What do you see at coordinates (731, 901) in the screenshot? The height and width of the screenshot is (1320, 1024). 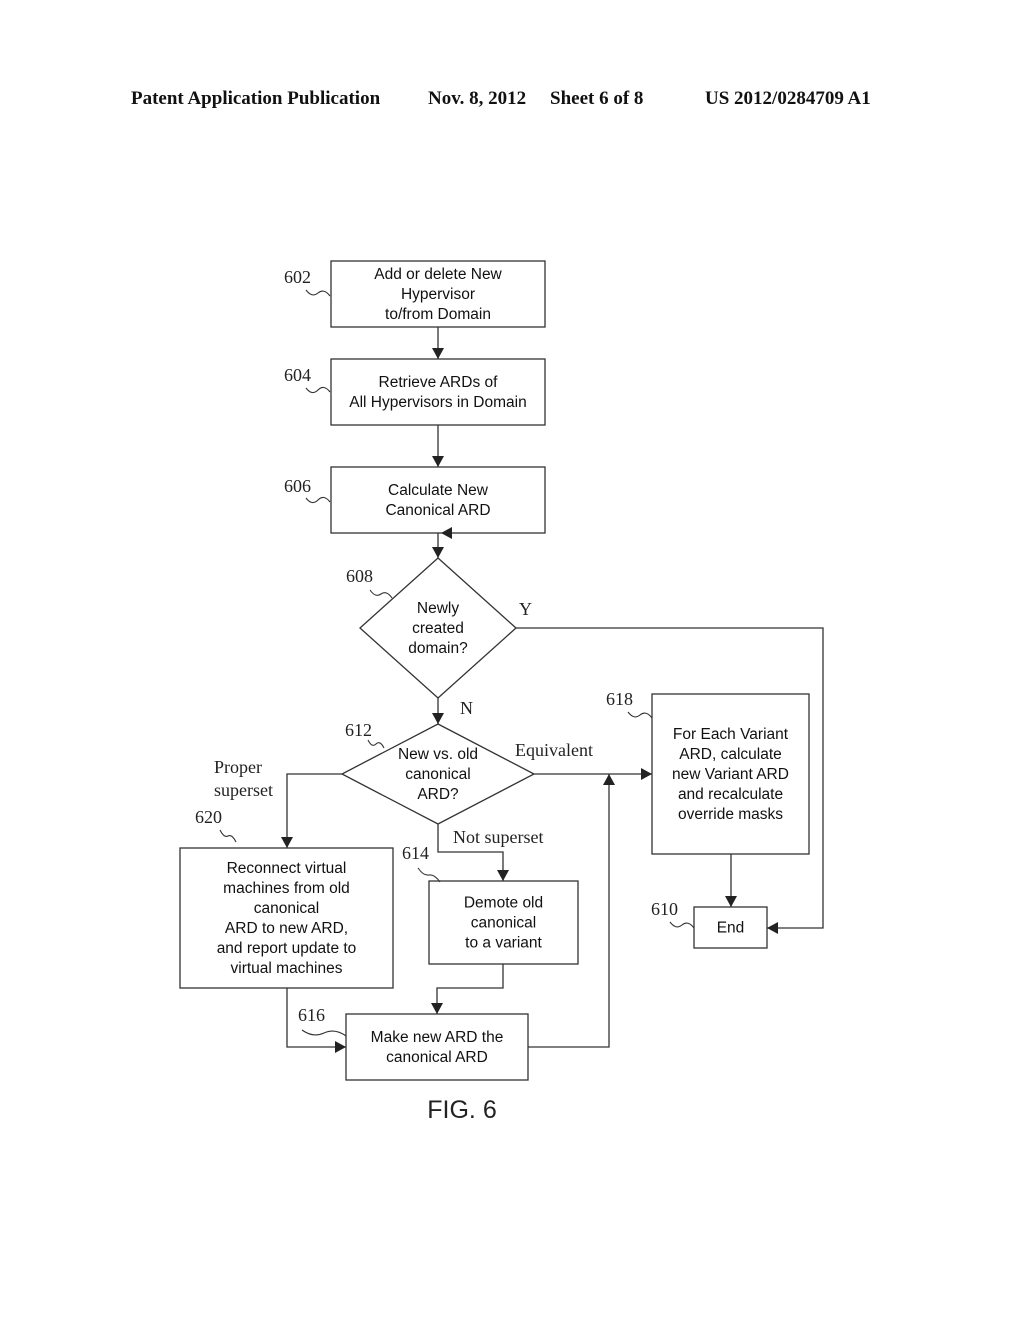 I see `edge-618-610-arrowhead` at bounding box center [731, 901].